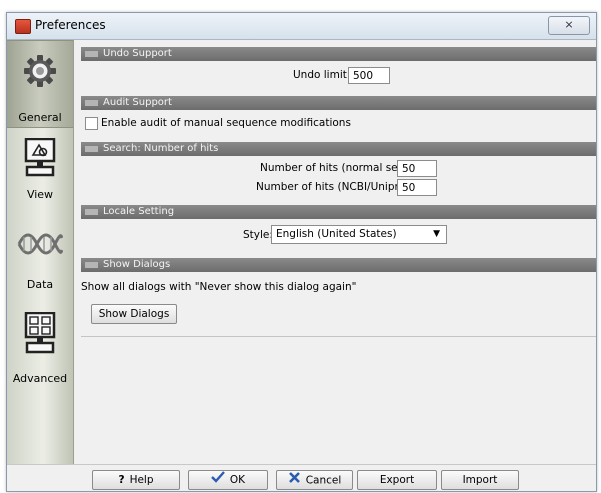  I want to click on cancel-x-icon, so click(294, 480).